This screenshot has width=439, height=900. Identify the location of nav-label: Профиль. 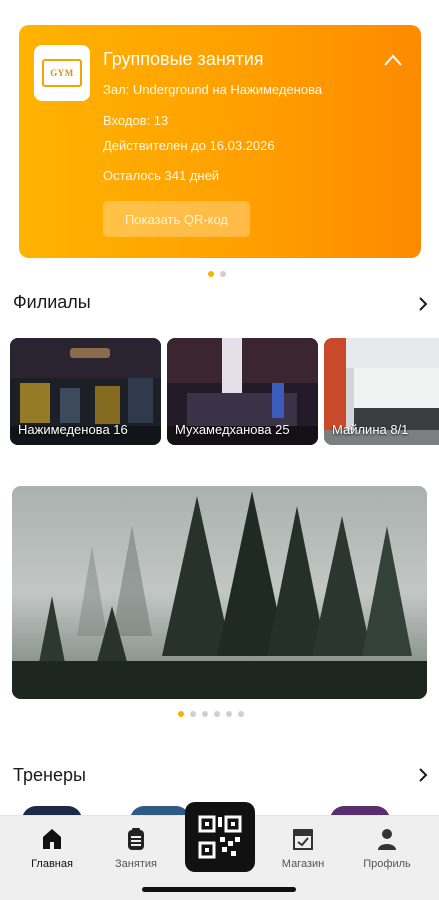
(387, 864).